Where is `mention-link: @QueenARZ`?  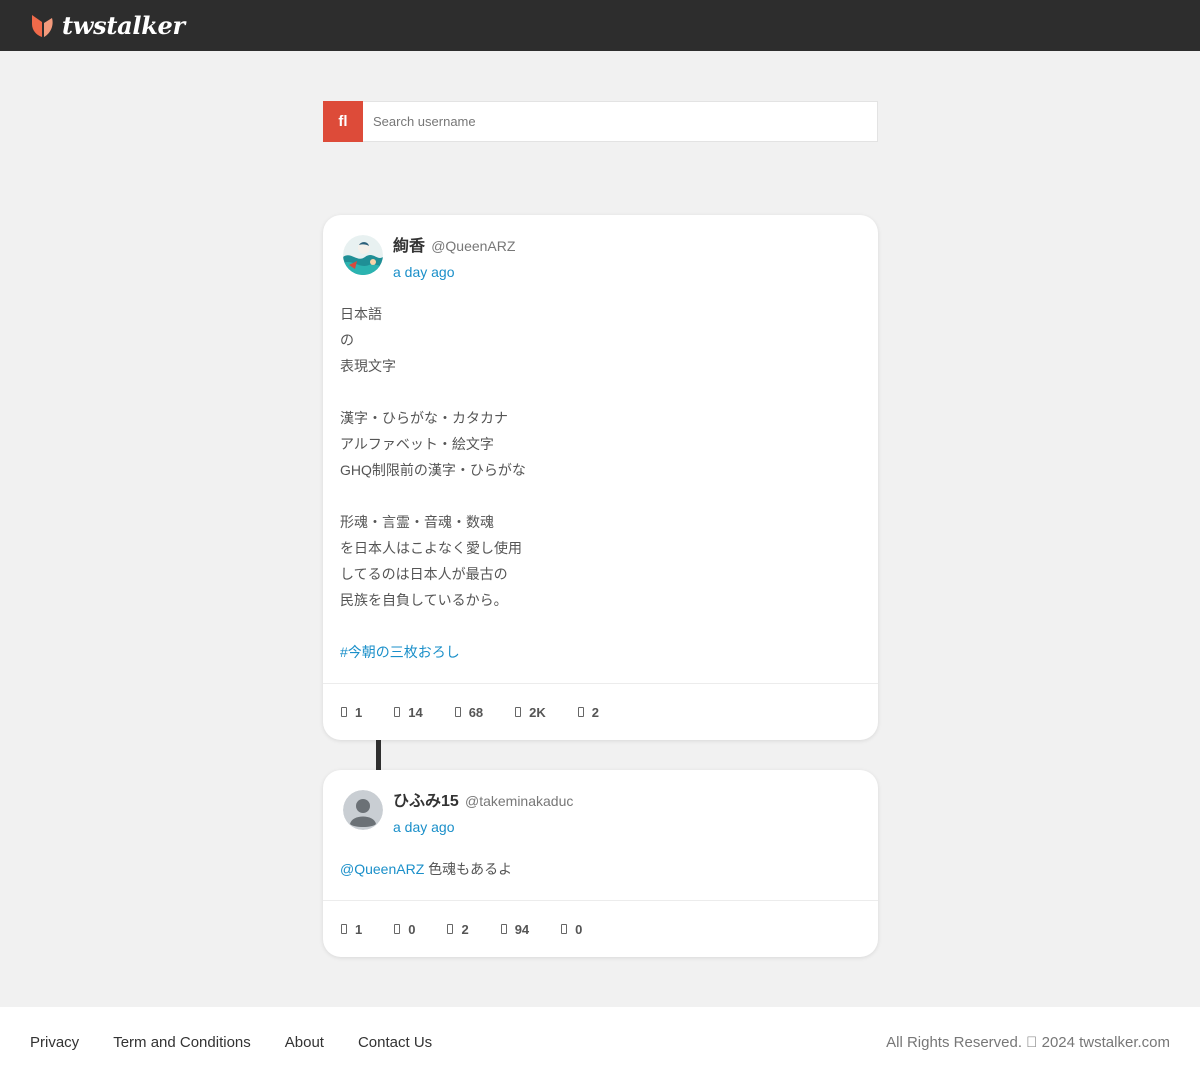 mention-link: @QueenARZ is located at coordinates (382, 869).